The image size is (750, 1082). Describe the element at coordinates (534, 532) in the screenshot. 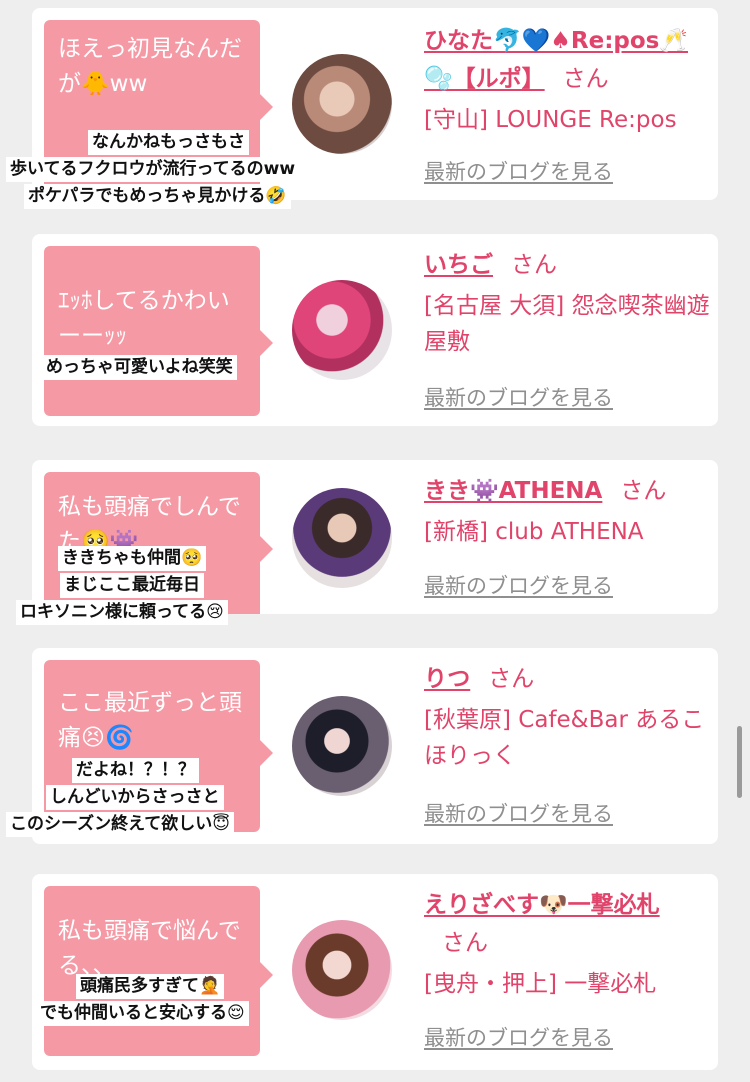

I see `shop-label: [新橋] club ATHENA` at that location.